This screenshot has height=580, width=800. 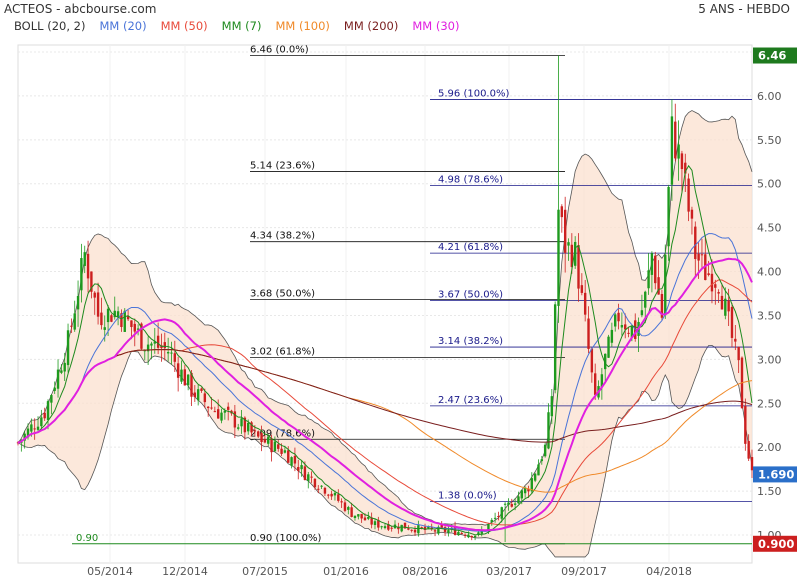 What do you see at coordinates (769, 272) in the screenshot?
I see `y-tick-label: 4.00` at bounding box center [769, 272].